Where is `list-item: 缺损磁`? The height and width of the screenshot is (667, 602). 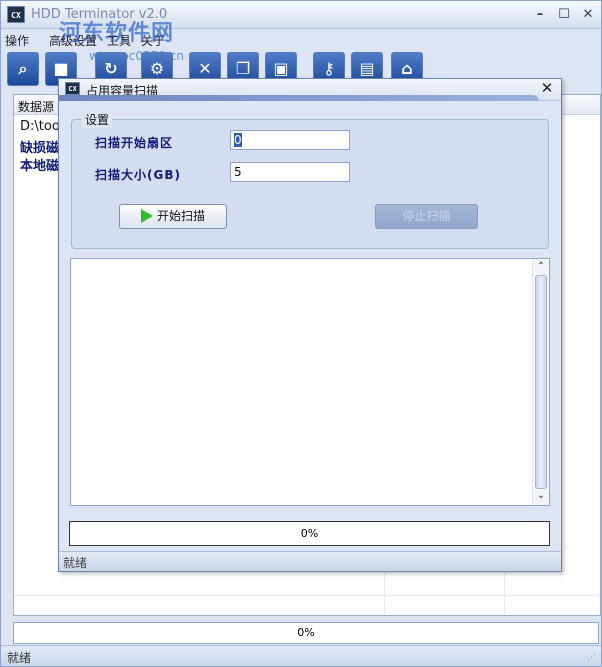
list-item: 缺损磁 is located at coordinates (39, 146).